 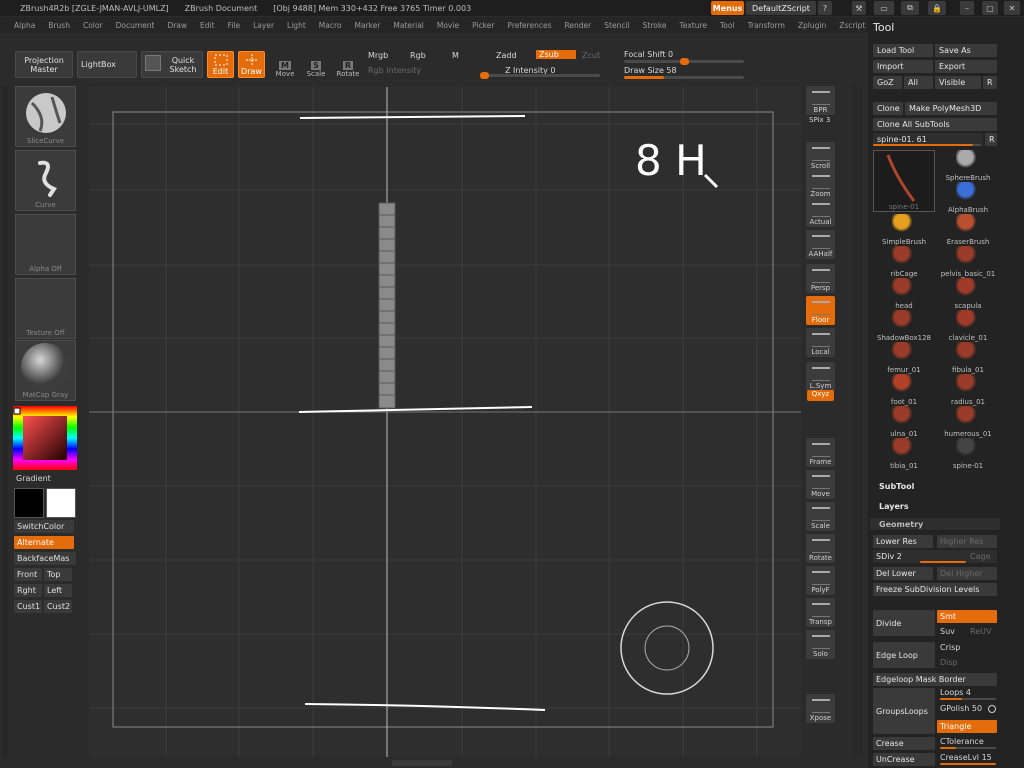 I want to click on menu-item: Zplugin, so click(x=812, y=25).